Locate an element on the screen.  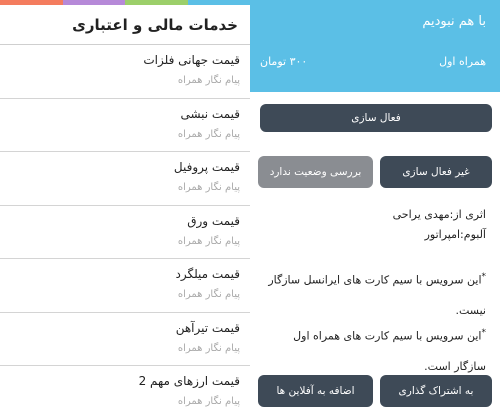
check-status-button: بررسی وضعیت ندارد is located at coordinates (315, 172).